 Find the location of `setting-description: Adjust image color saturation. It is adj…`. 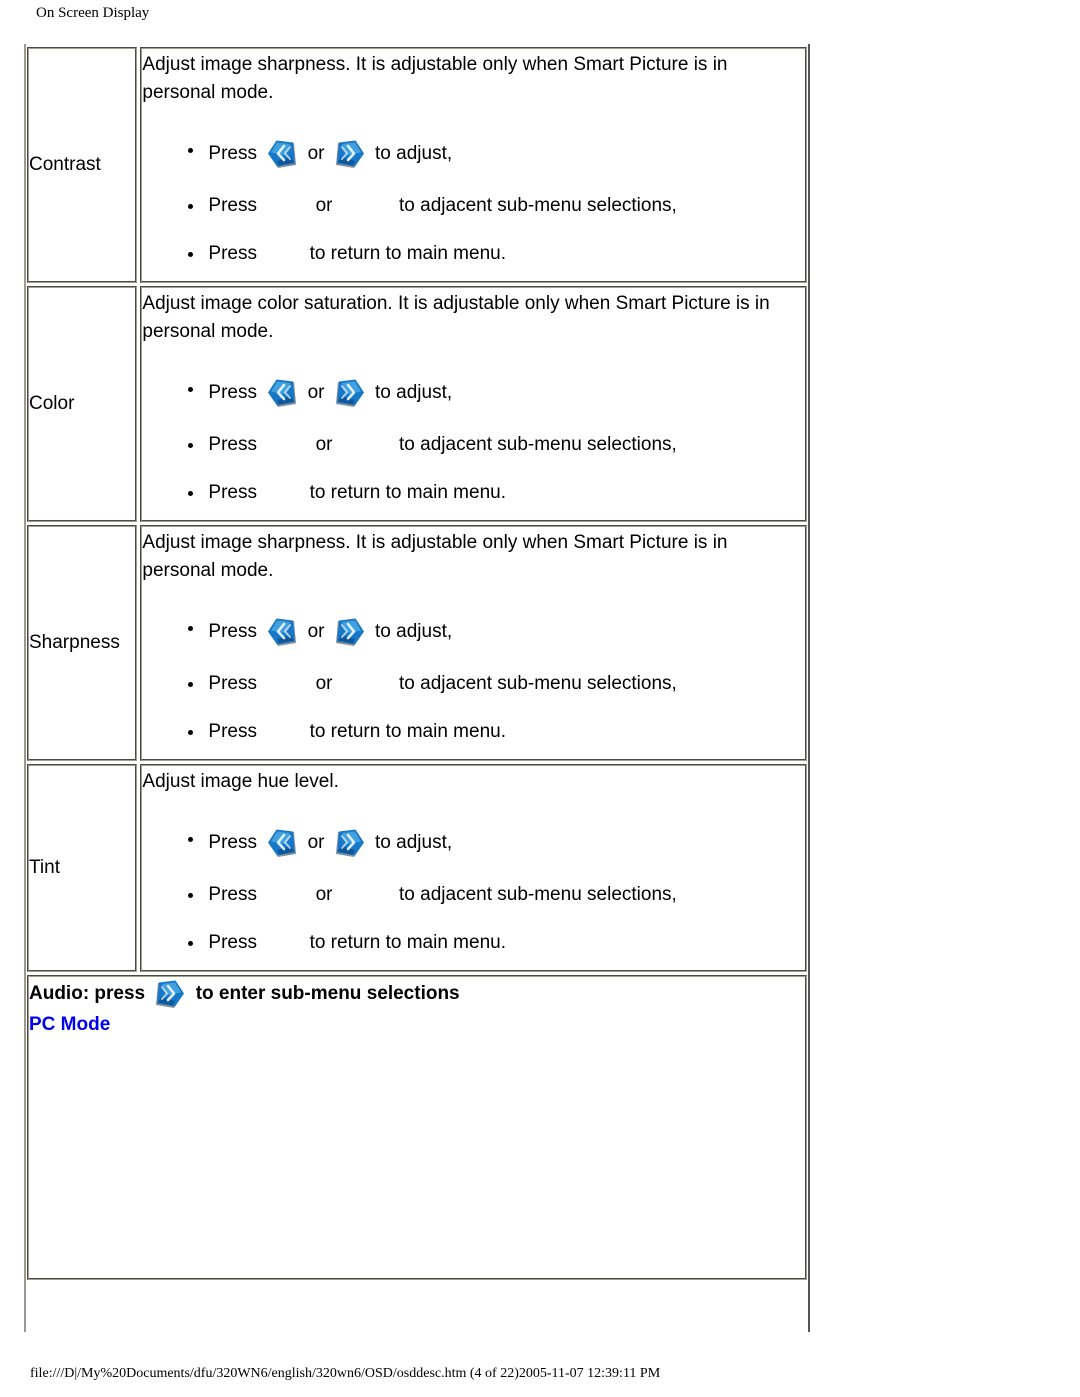

setting-description: Adjust image color saturation. It is adj… is located at coordinates (456, 317).